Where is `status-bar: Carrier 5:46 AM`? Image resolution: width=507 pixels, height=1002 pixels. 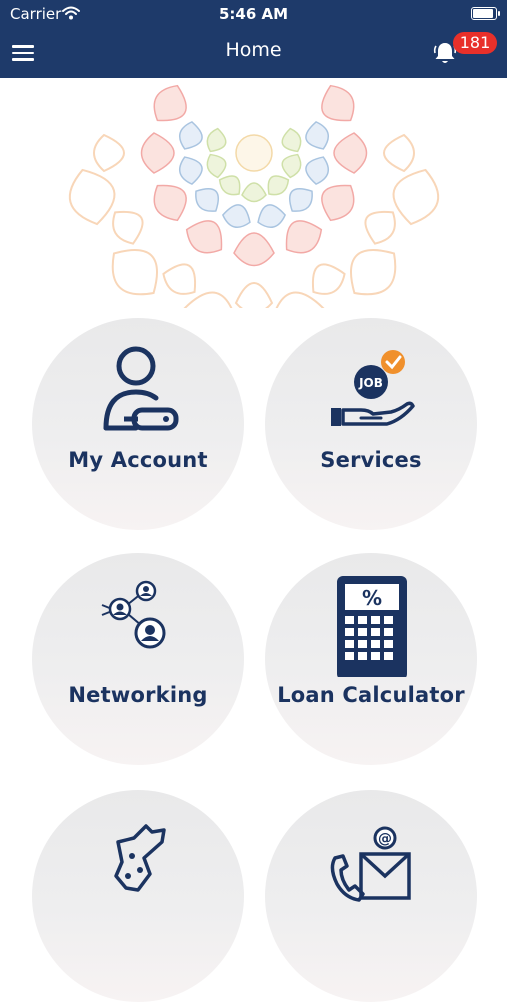 status-bar: Carrier 5:46 AM is located at coordinates (253, 14).